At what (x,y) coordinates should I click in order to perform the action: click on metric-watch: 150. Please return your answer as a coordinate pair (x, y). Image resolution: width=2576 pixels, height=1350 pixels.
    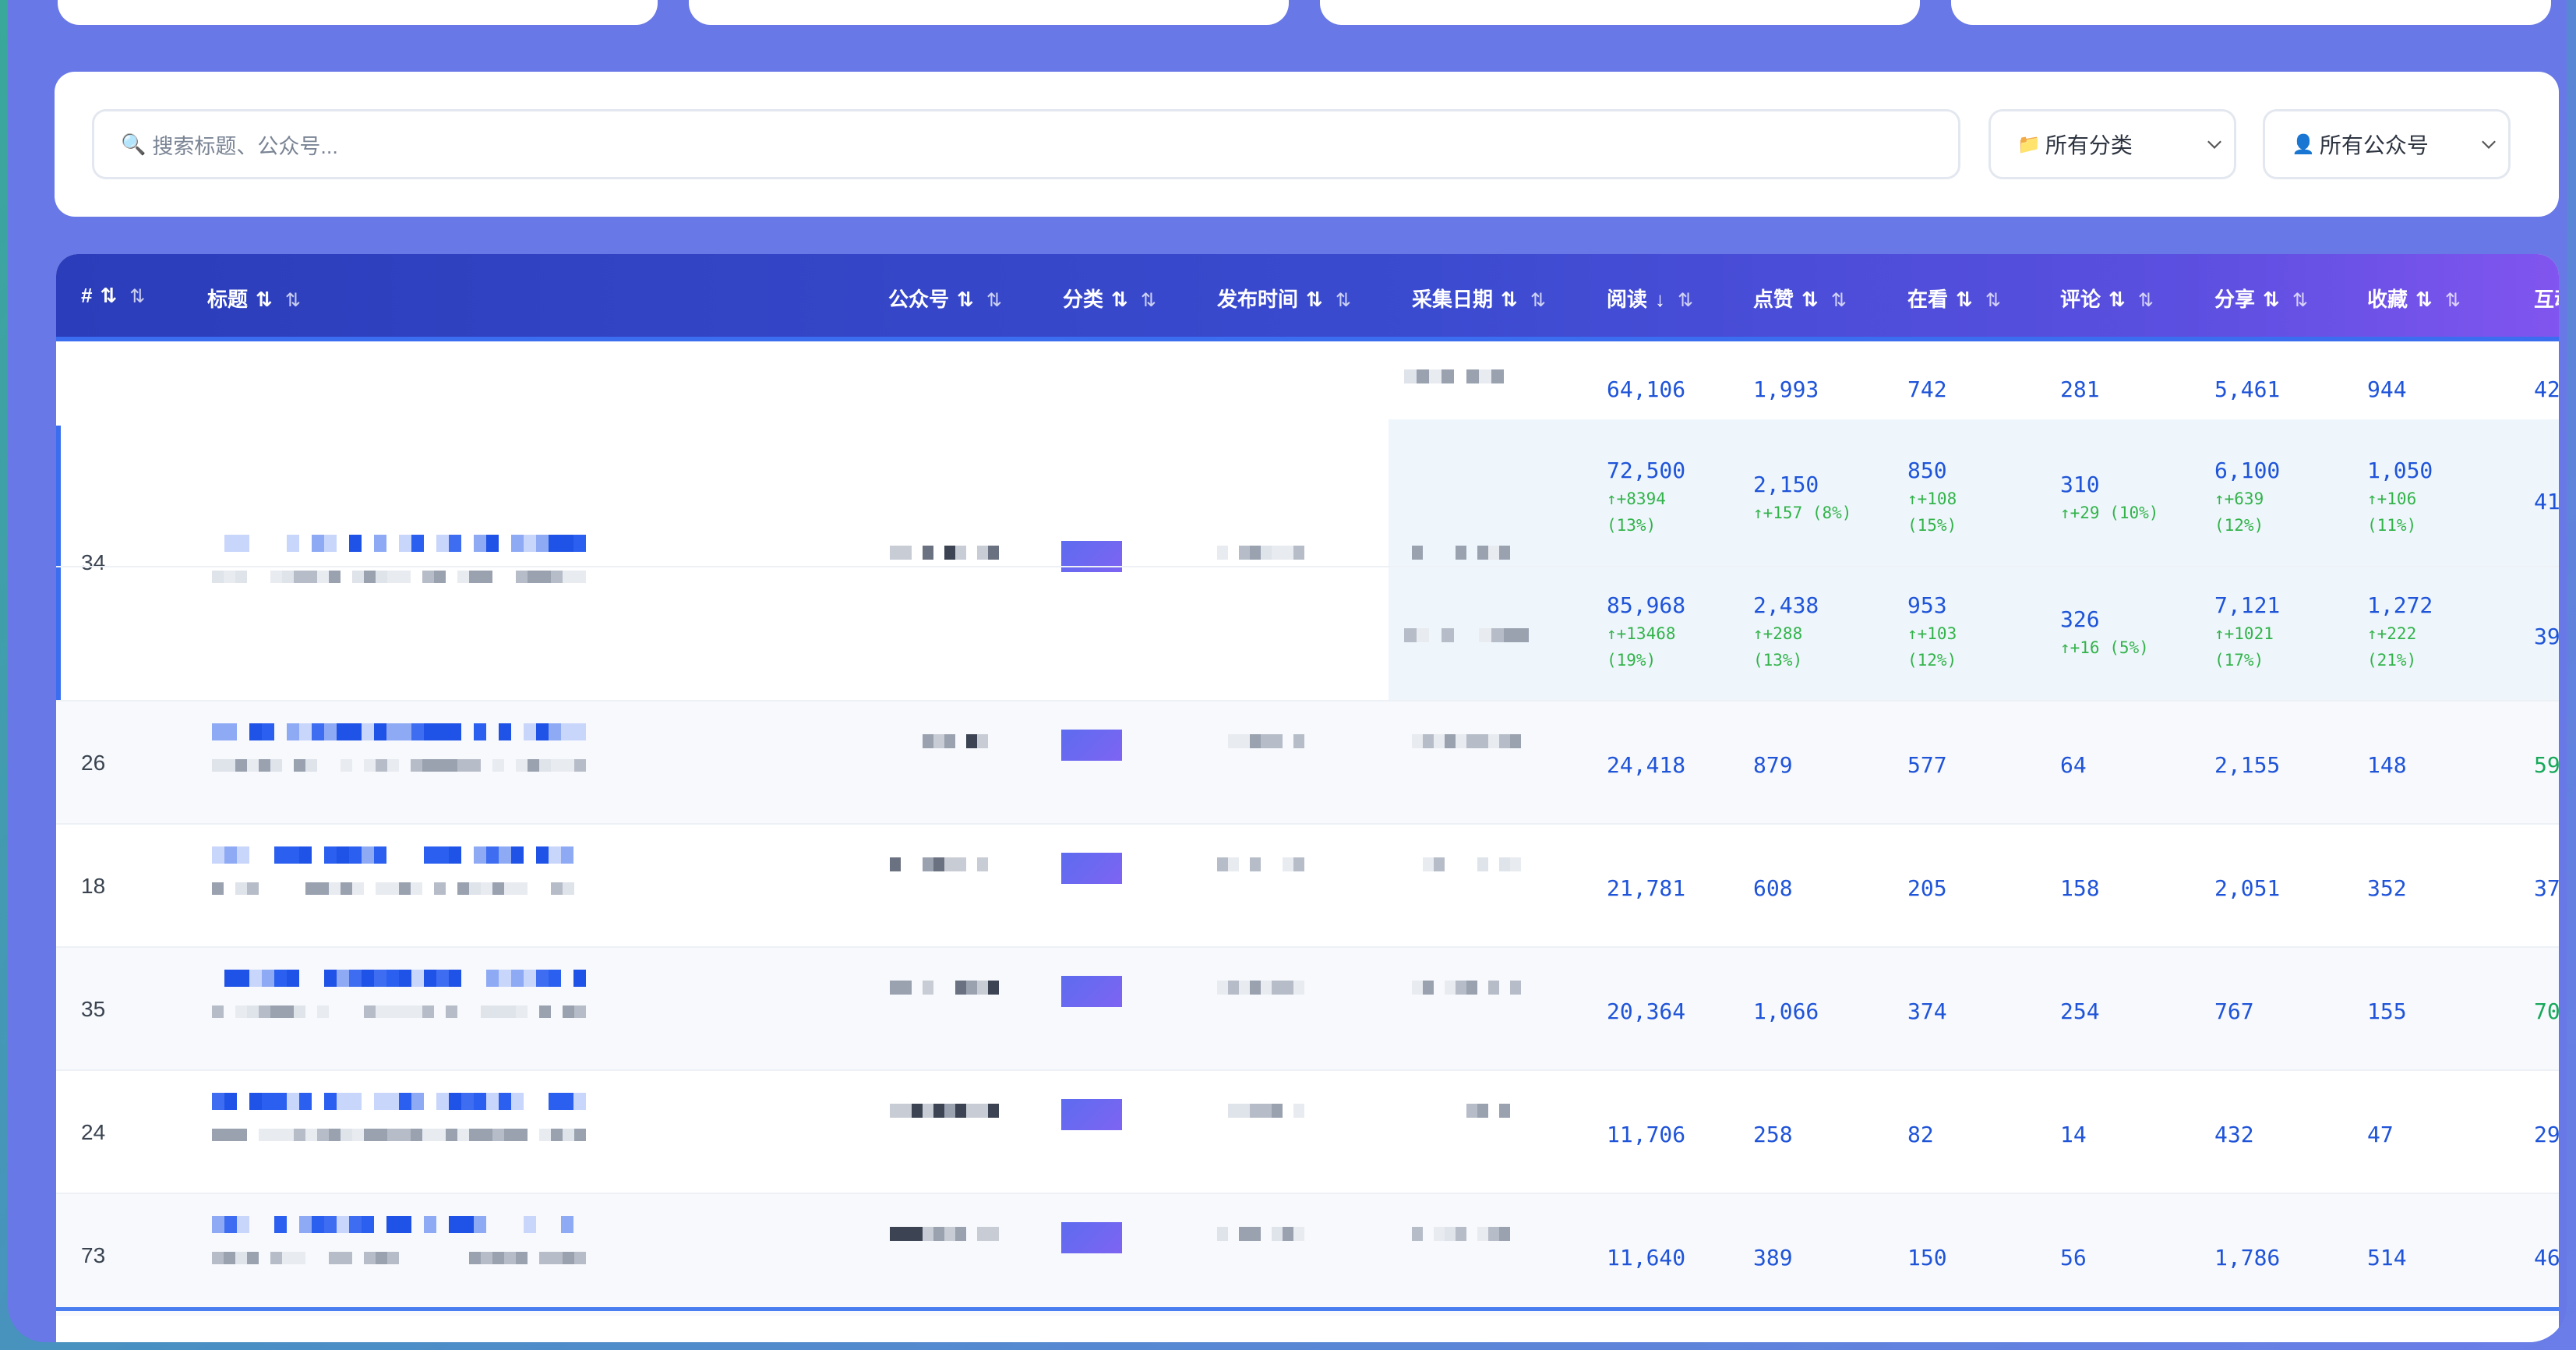
    Looking at the image, I should click on (1927, 1258).